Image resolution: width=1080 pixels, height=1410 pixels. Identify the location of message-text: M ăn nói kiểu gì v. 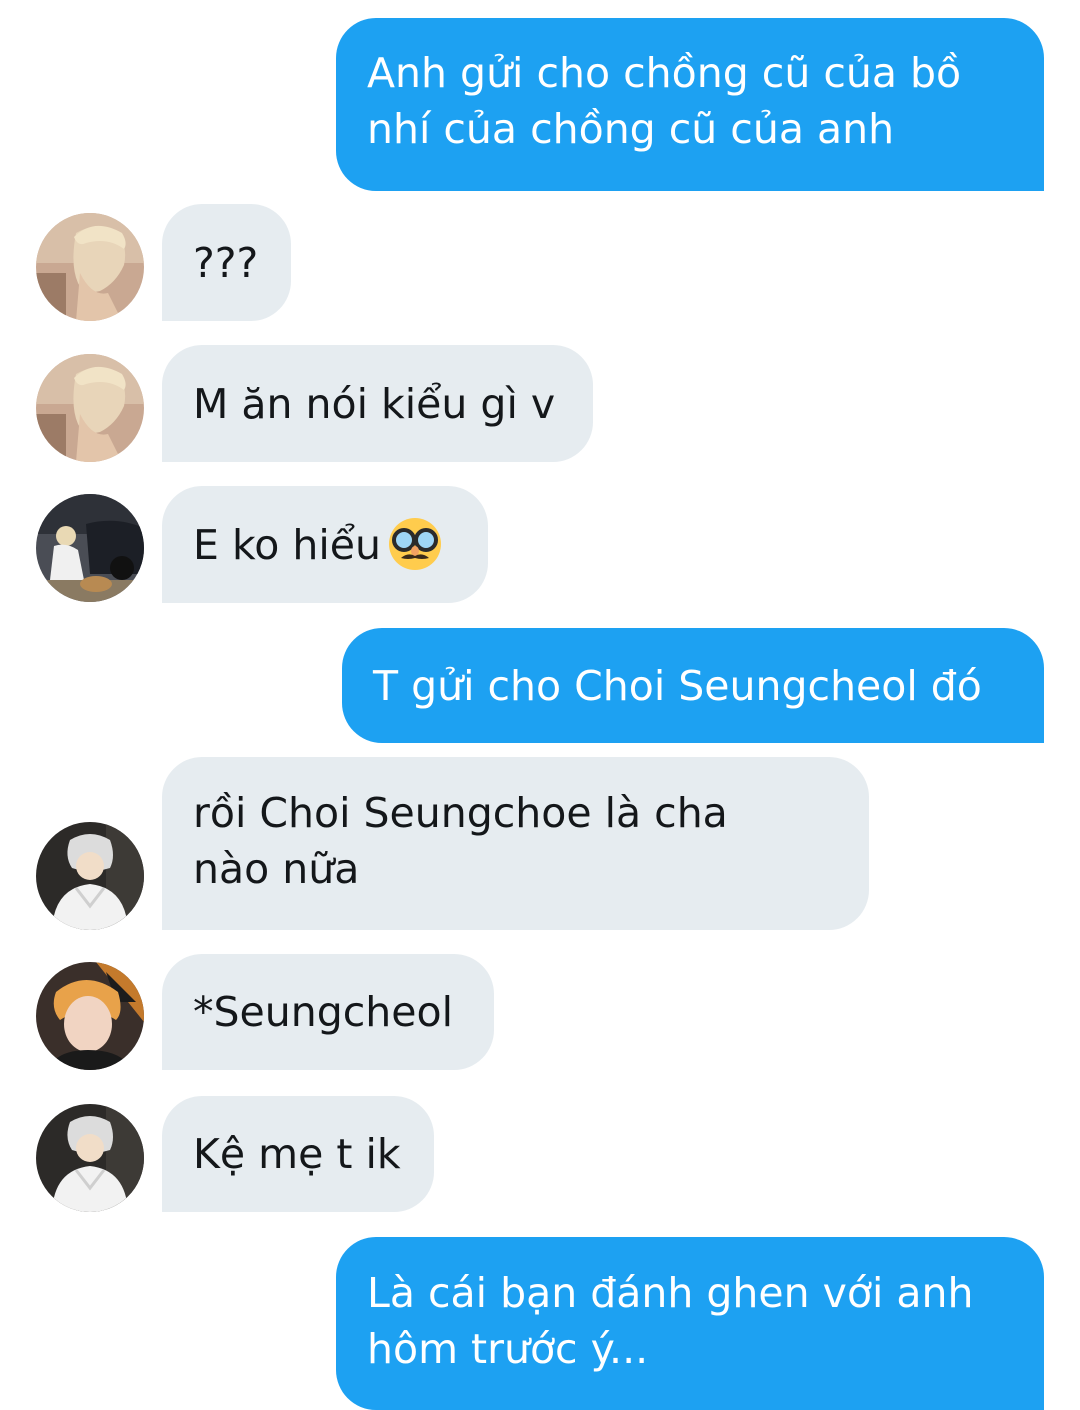
(374, 404).